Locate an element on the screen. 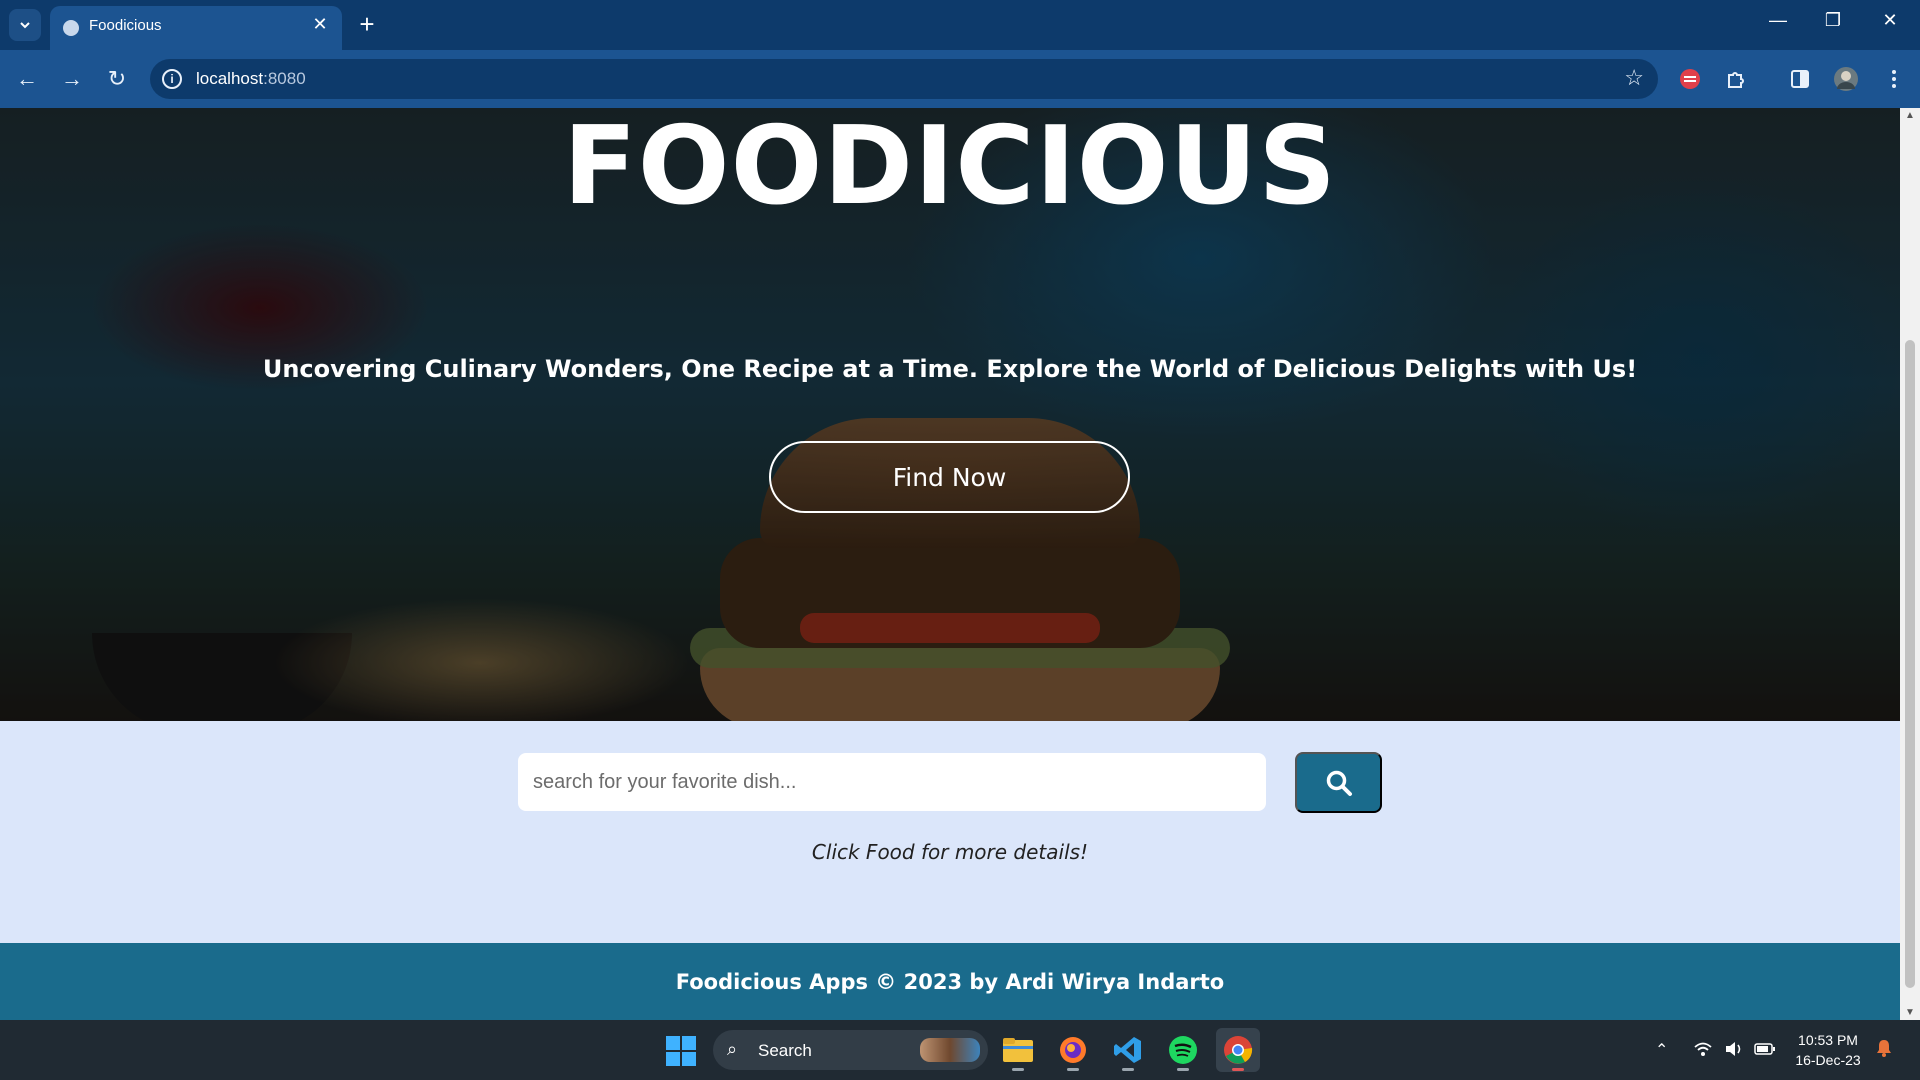 The image size is (1920, 1080). clock-date: 16-Dec-23 is located at coordinates (1828, 1060).